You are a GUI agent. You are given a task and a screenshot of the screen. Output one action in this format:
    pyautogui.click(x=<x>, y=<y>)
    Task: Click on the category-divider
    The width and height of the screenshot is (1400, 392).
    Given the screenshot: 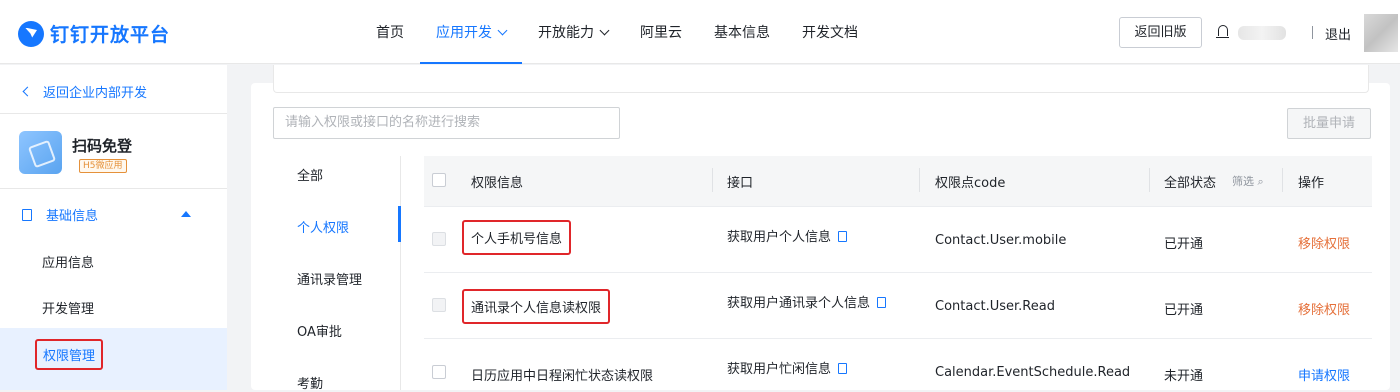 What is the action you would take?
    pyautogui.click(x=400, y=273)
    